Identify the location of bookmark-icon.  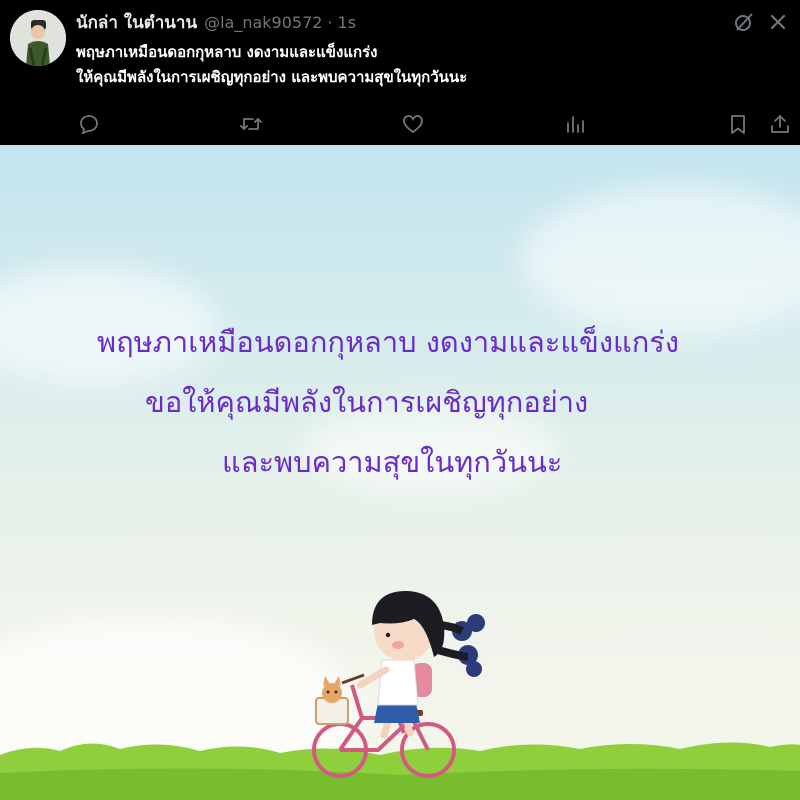
(738, 124).